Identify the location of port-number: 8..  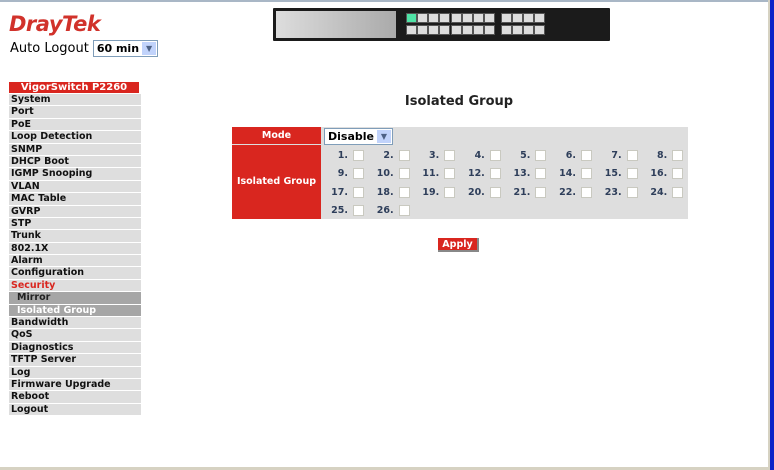
(662, 155).